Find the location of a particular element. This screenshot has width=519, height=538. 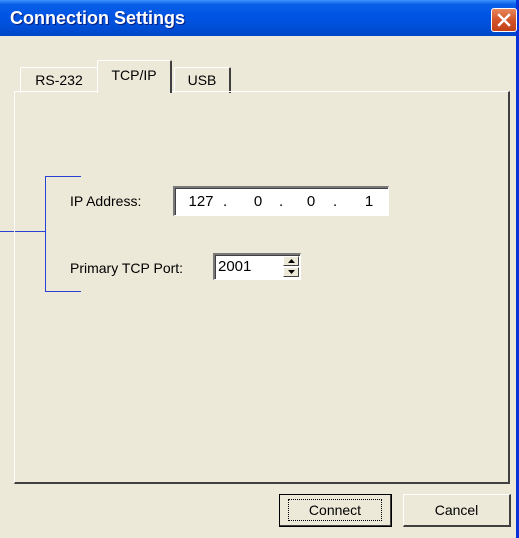

tab-tcpip: TCP/IP is located at coordinates (134, 76).